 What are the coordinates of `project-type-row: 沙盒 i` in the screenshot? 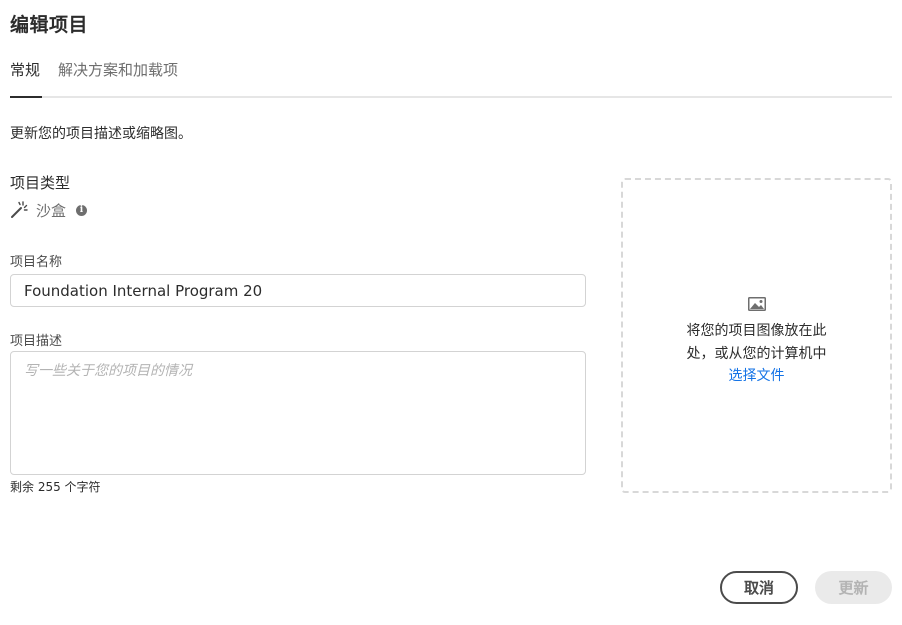 It's located at (49, 210).